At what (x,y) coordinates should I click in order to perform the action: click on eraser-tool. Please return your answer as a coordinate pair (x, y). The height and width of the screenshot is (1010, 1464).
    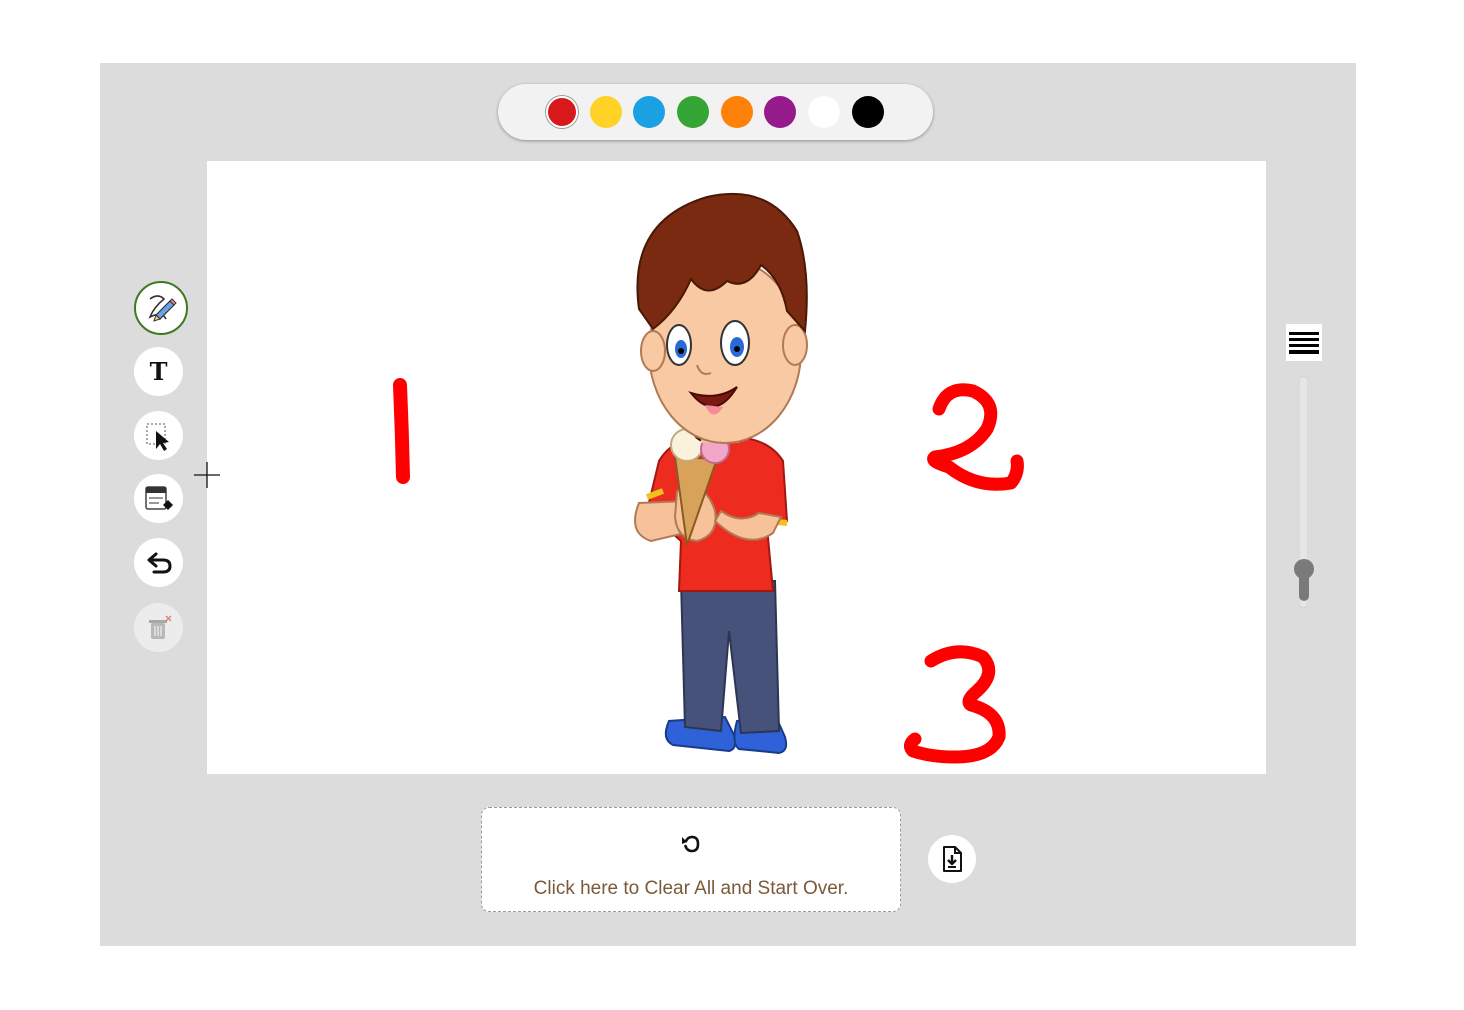
    Looking at the image, I should click on (158, 498).